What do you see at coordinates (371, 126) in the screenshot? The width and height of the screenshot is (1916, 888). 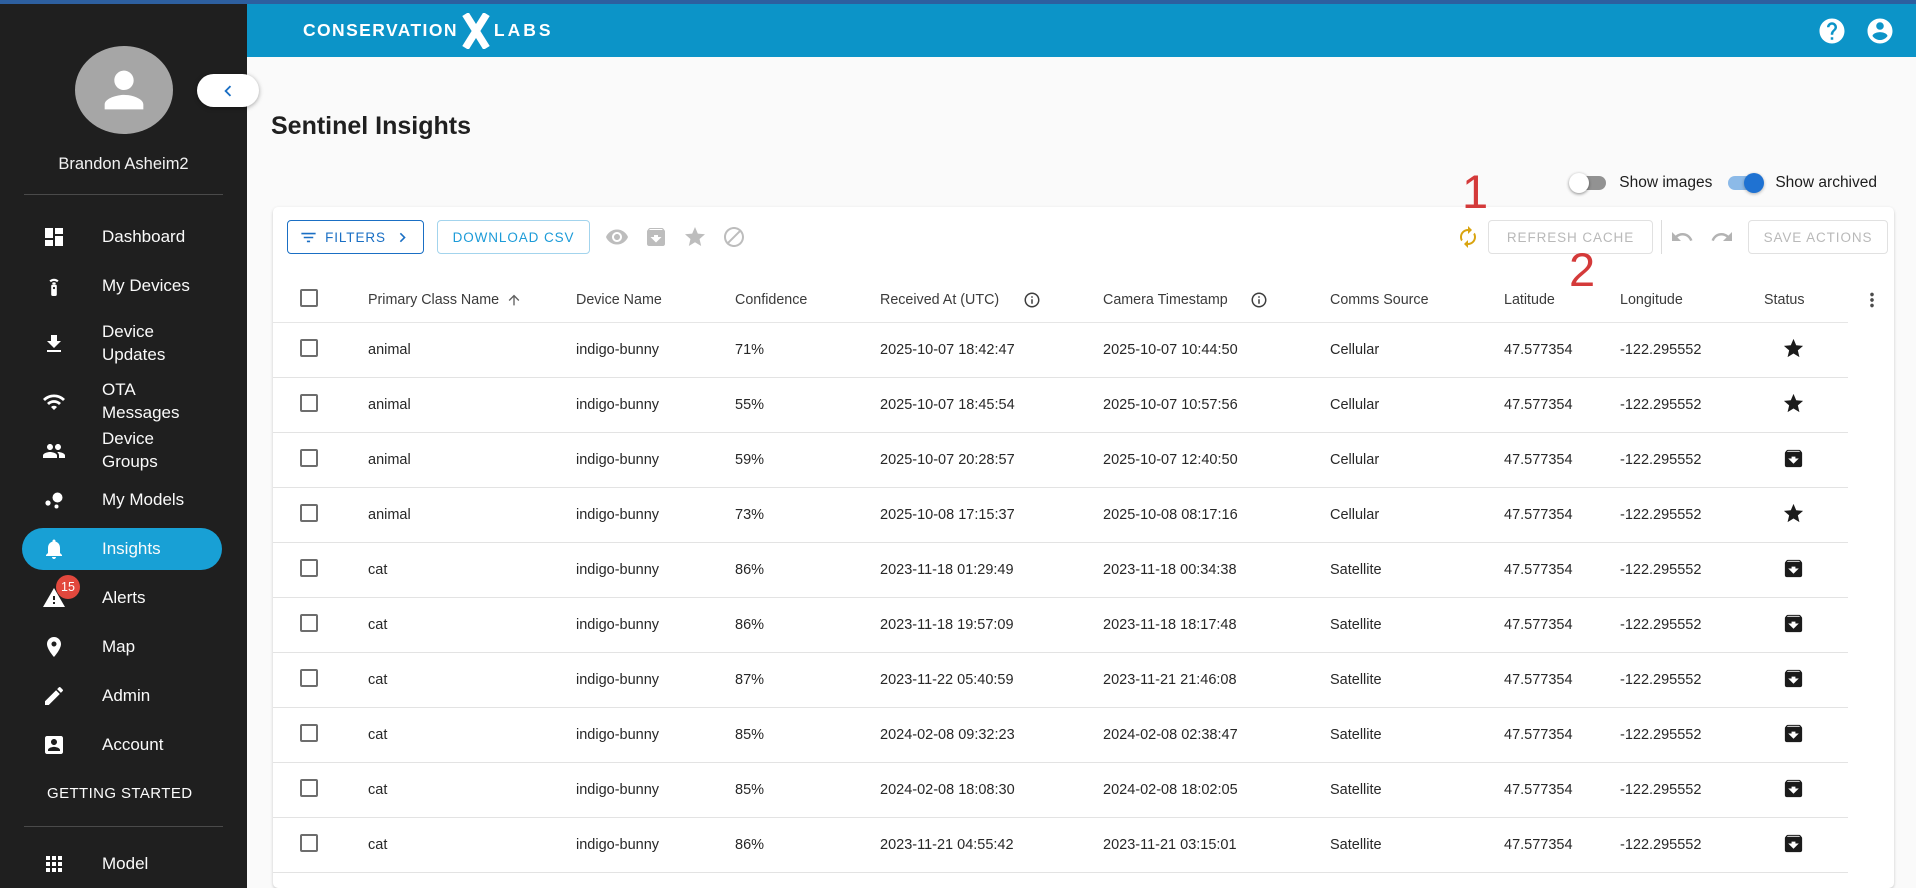 I see `page-title: Sentinel Insights` at bounding box center [371, 126].